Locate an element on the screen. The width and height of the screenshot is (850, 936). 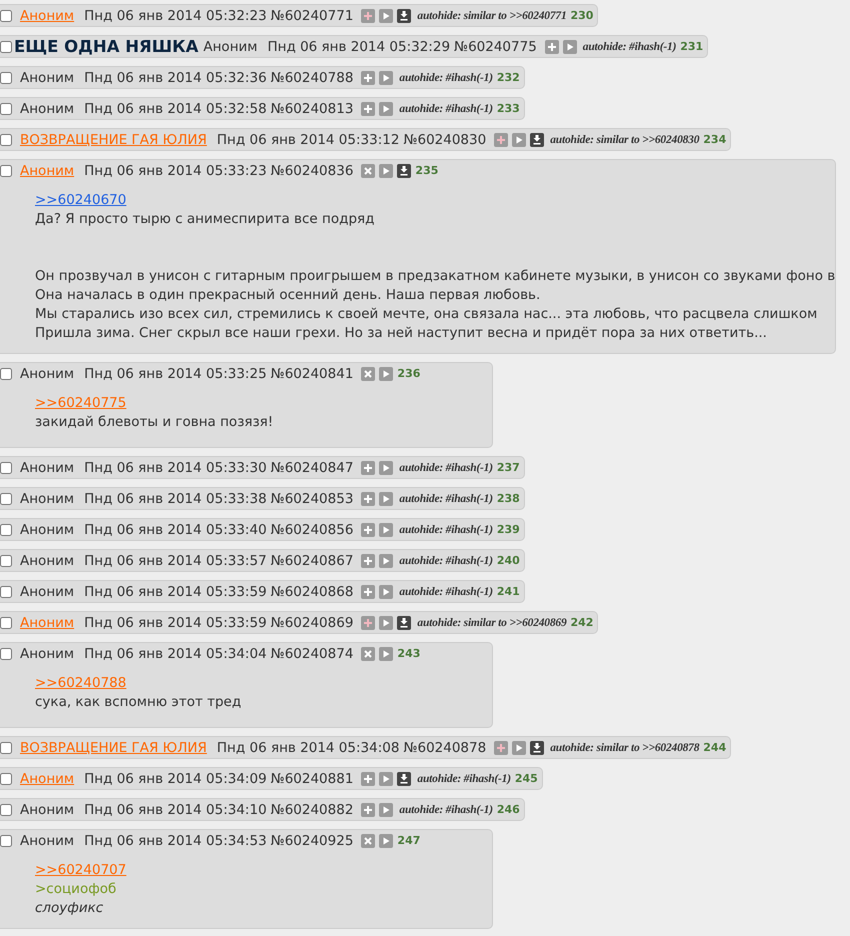
post-date: Пнд 06 янв 2014 05:34:09 is located at coordinates (175, 778).